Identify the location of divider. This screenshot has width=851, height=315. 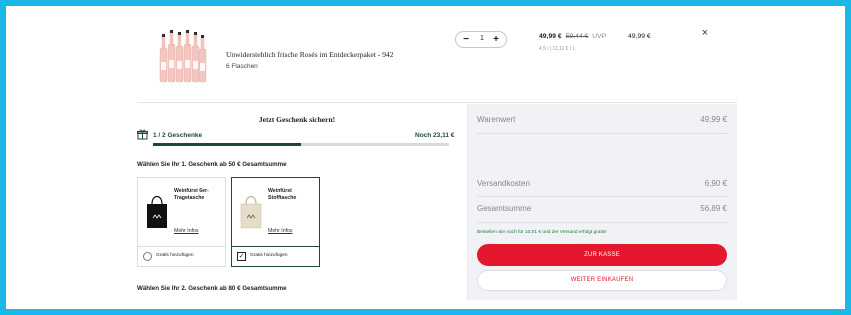
(437, 102).